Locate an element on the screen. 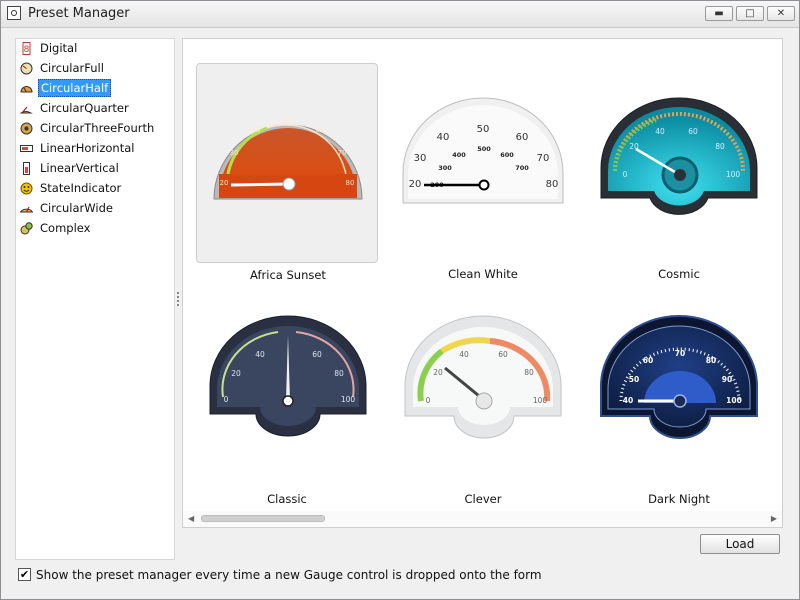 The height and width of the screenshot is (600, 800). inner-scale-label: 700 is located at coordinates (522, 168).